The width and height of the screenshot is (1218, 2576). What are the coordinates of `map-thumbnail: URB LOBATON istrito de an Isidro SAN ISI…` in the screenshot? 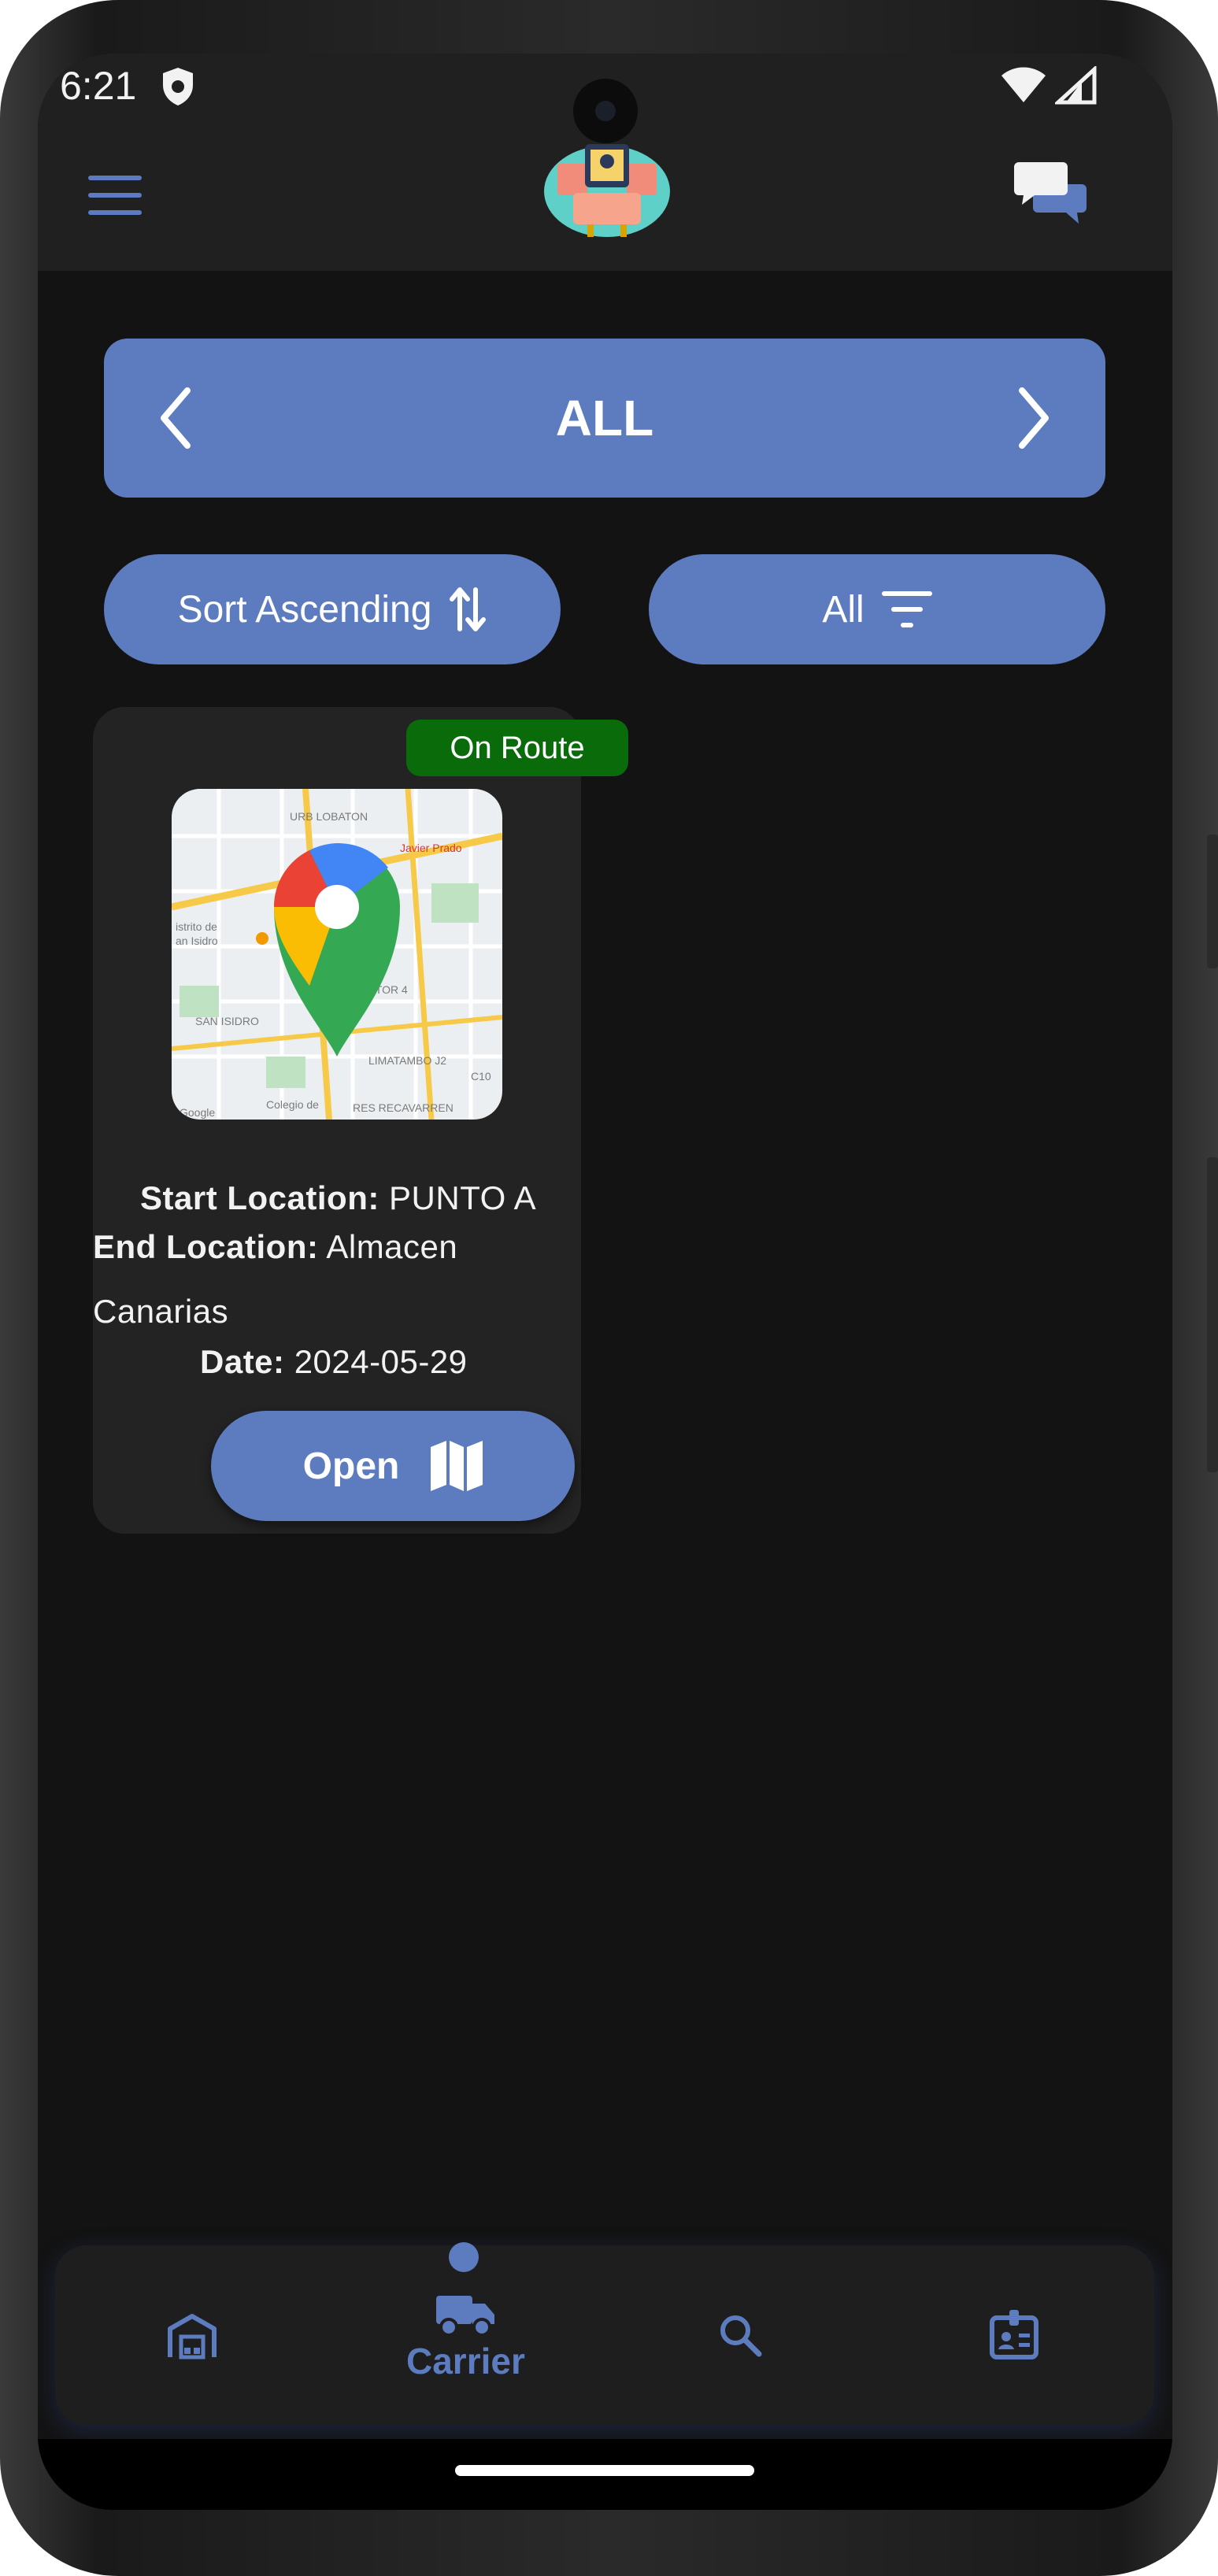 It's located at (337, 954).